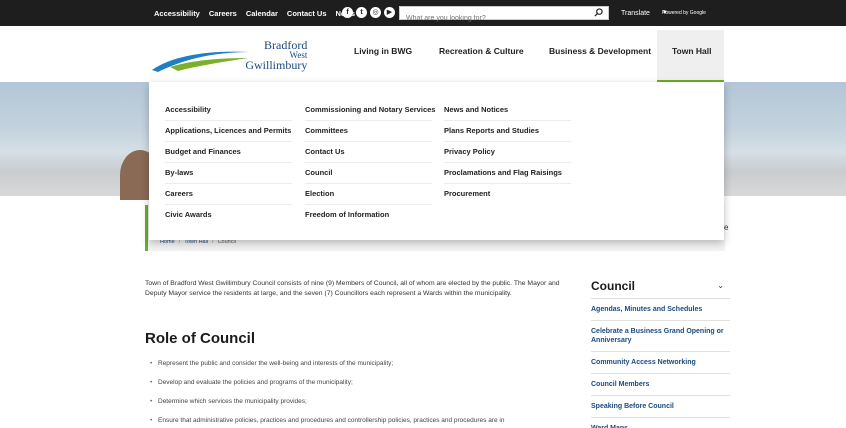 This screenshot has width=846, height=428. I want to click on logo-wordmark: Bradford West Gwillimbury, so click(276, 55).